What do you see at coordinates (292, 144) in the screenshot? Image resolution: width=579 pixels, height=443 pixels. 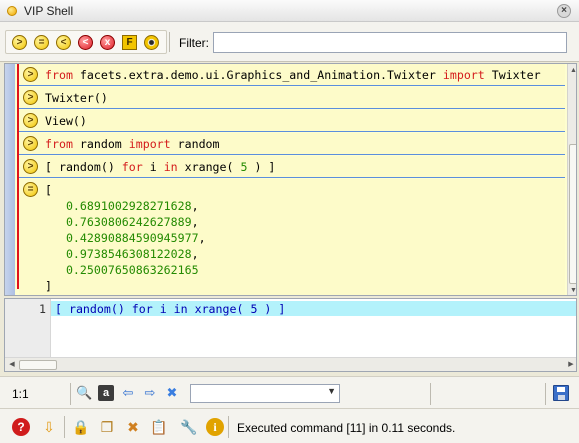 I see `history-command-entry: > from random import random` at bounding box center [292, 144].